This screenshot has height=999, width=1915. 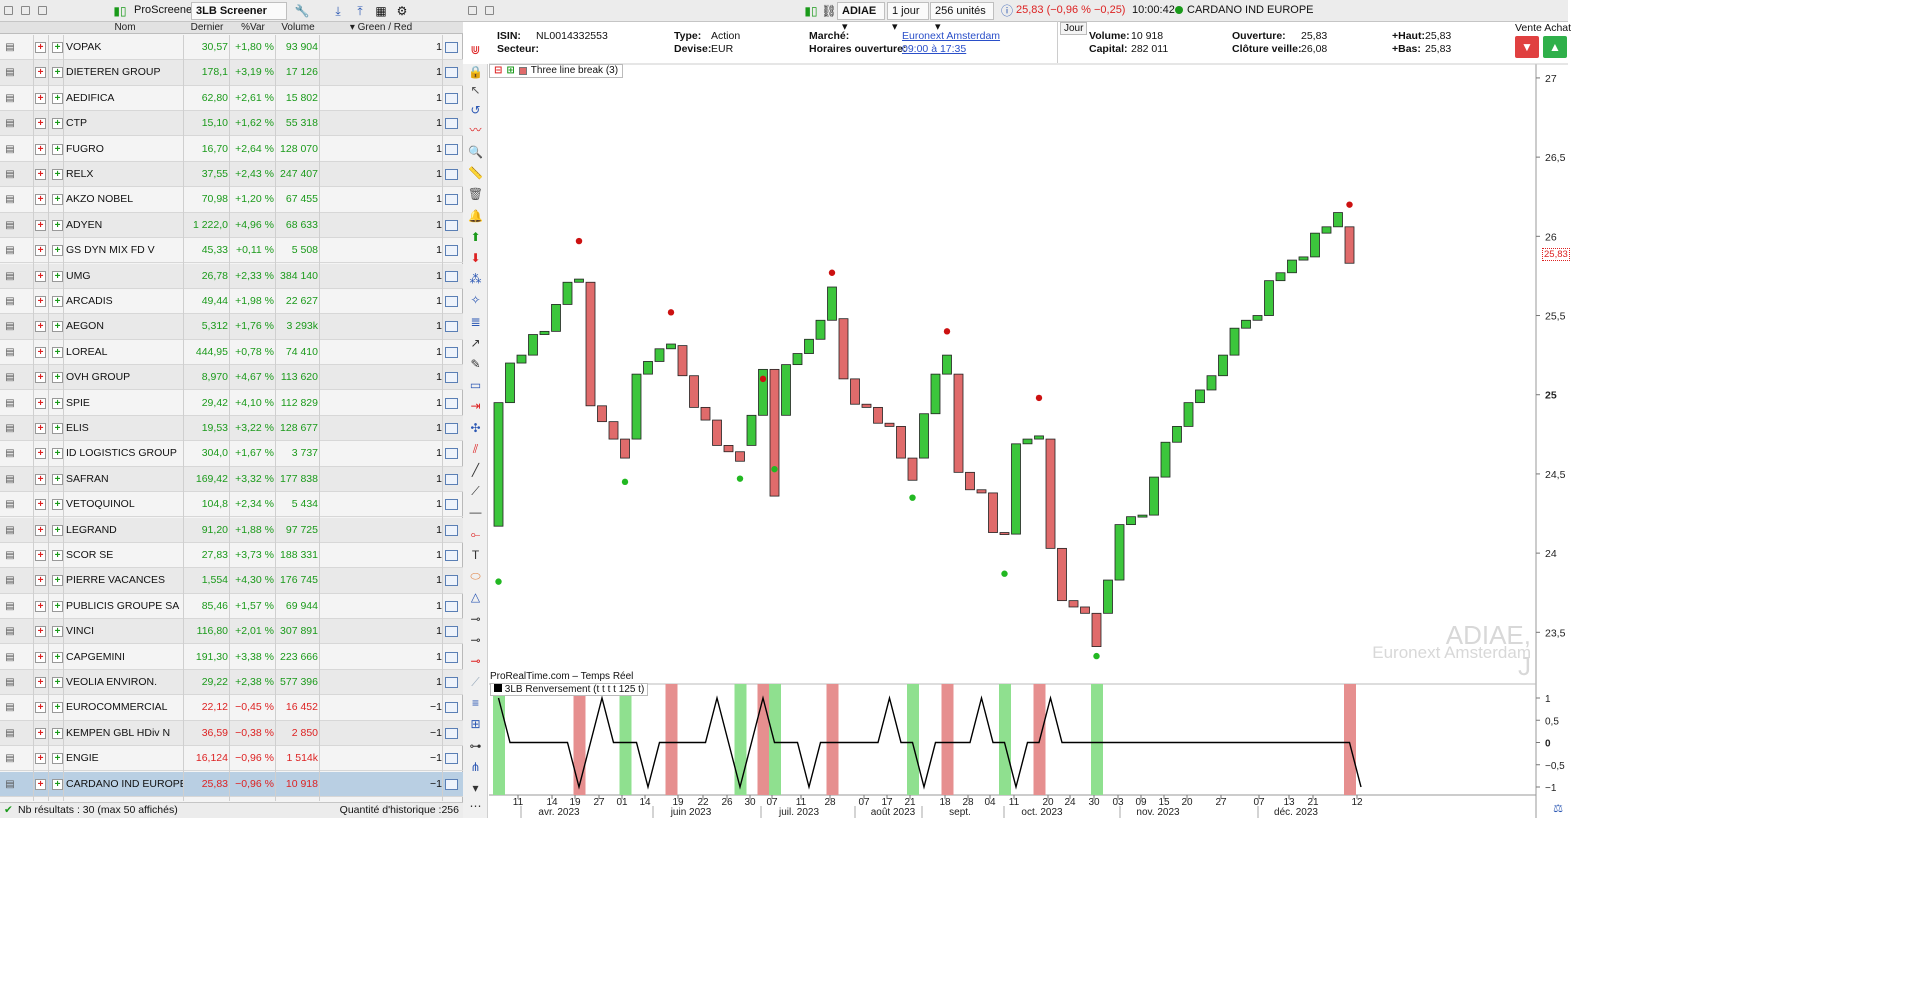 What do you see at coordinates (231, 556) in the screenshot?
I see `table-row: ▤ + + SCOR SE 27,83 +3,73 % 188 331 1` at bounding box center [231, 556].